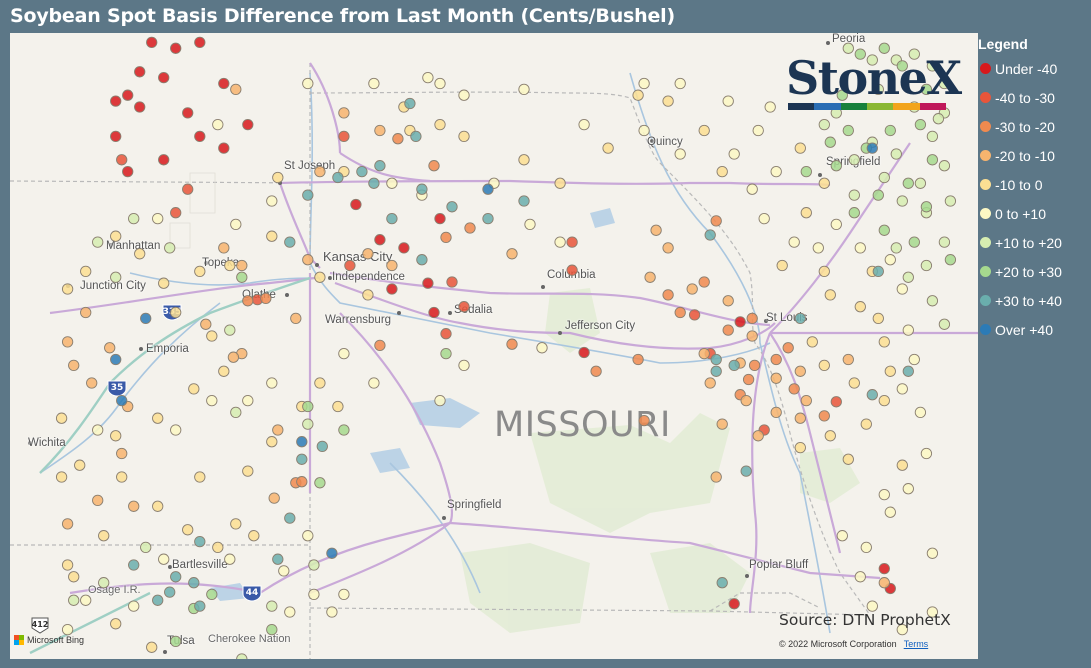 The width and height of the screenshot is (1091, 668). I want to click on terms-link: Terms, so click(916, 644).